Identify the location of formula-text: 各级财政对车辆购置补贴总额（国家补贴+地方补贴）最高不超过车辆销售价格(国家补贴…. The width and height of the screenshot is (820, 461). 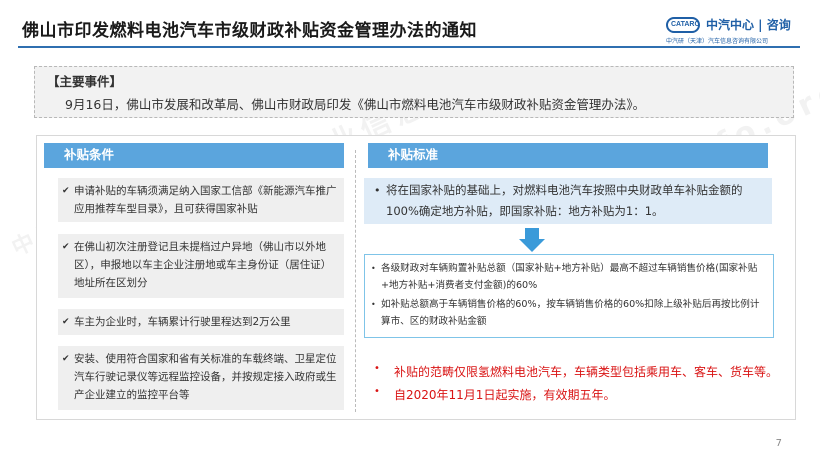
(569, 277).